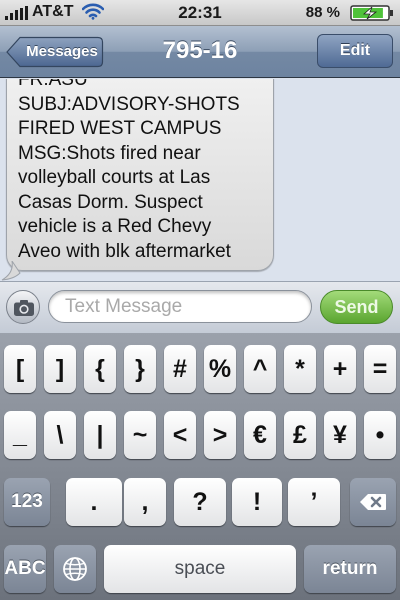 This screenshot has width=400, height=600. What do you see at coordinates (60, 435) in the screenshot?
I see `key-backslash: \` at bounding box center [60, 435].